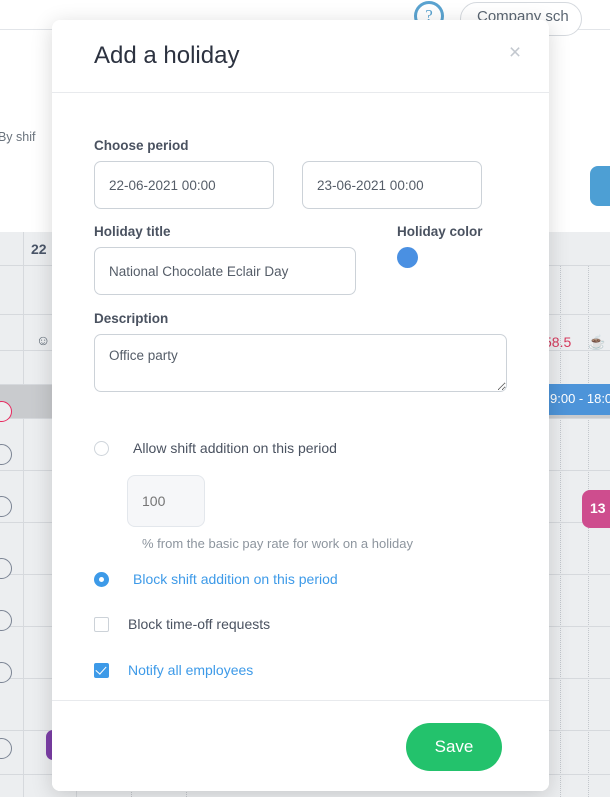 This screenshot has width=610, height=797. I want to click on dialog-footer: Save, so click(300, 745).